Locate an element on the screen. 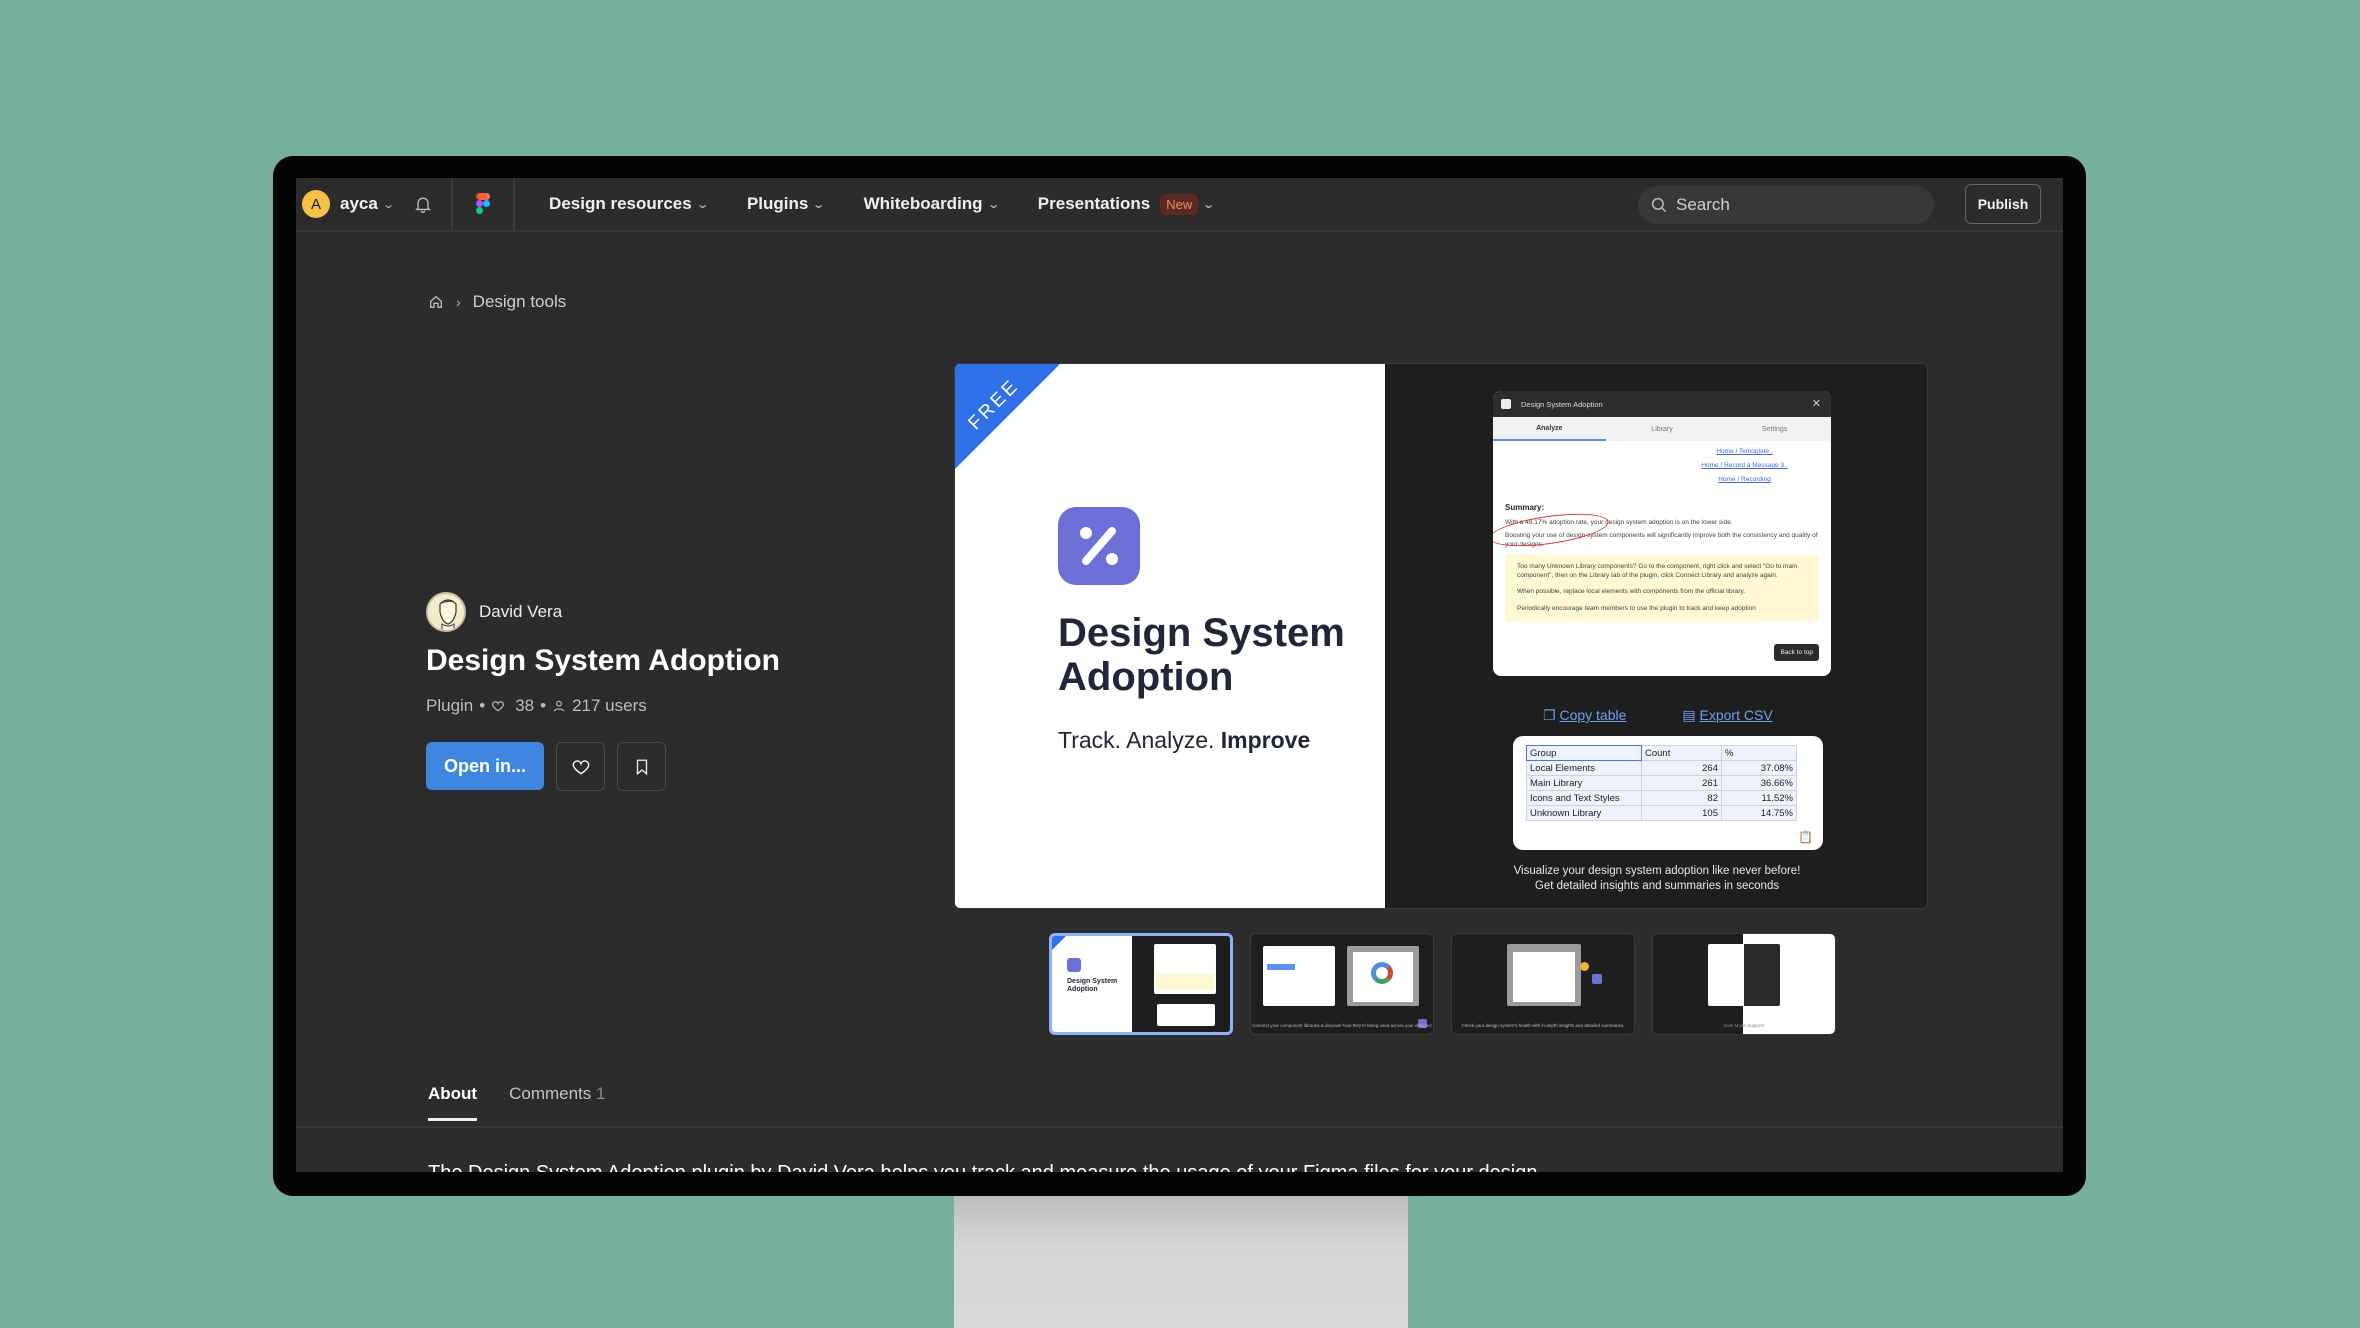 Image resolution: width=2360 pixels, height=1328 pixels. table-cell: Main Library is located at coordinates (1584, 783).